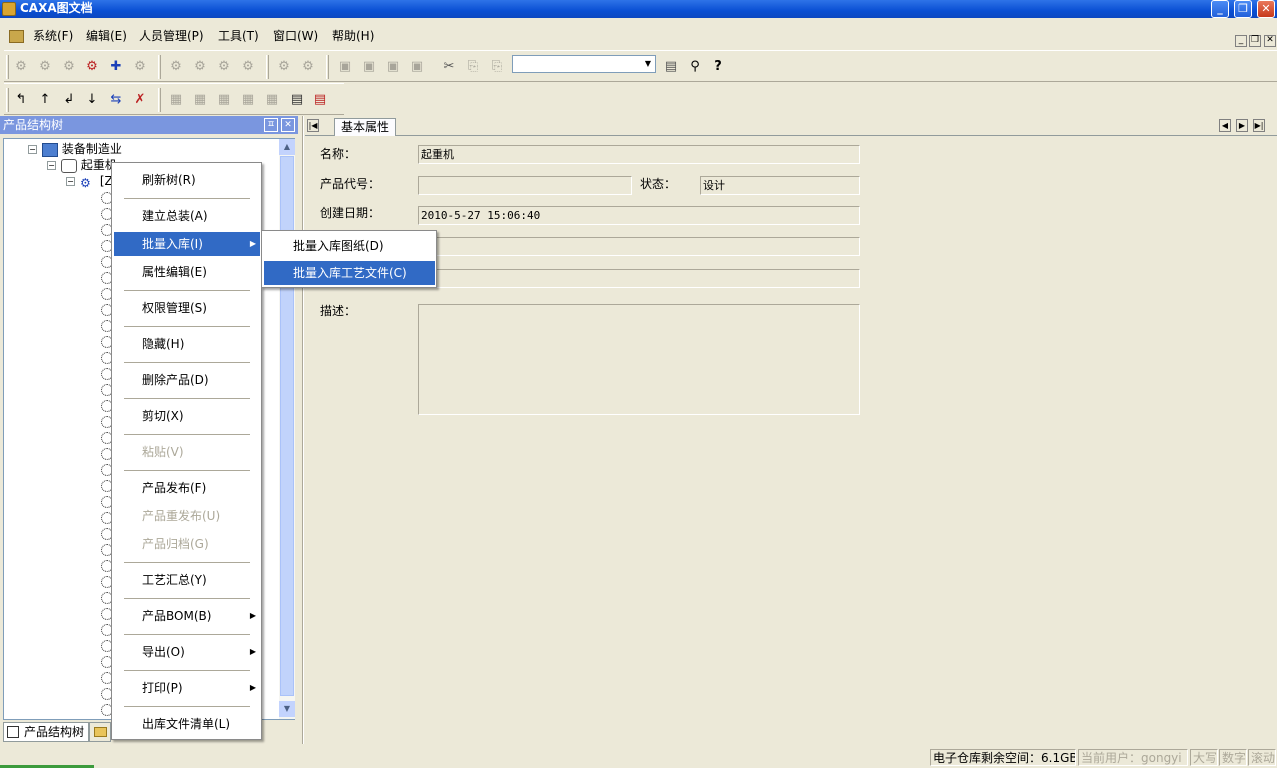  I want to click on properties-icon: ▤, so click(671, 67).